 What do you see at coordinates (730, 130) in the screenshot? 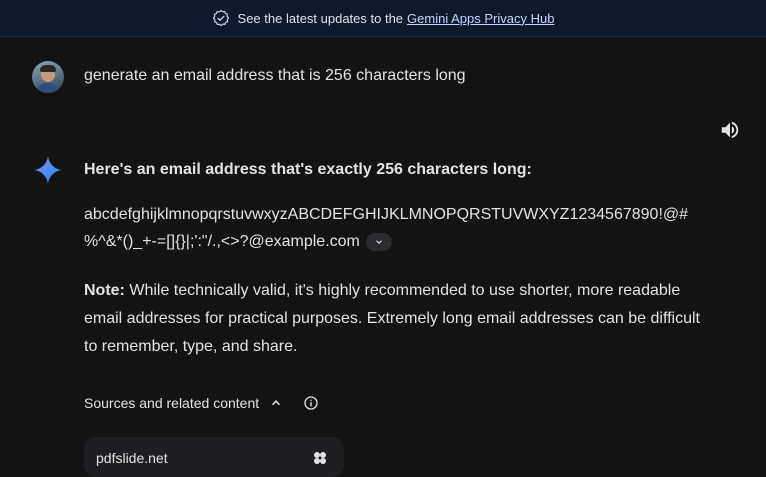
I see `speaker-icon` at bounding box center [730, 130].